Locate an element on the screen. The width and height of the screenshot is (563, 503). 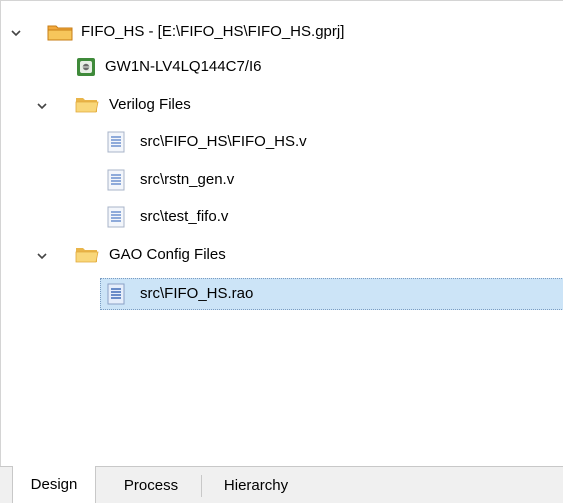
tab-hierarchy-label: Hierarchy is located at coordinates (256, 485).